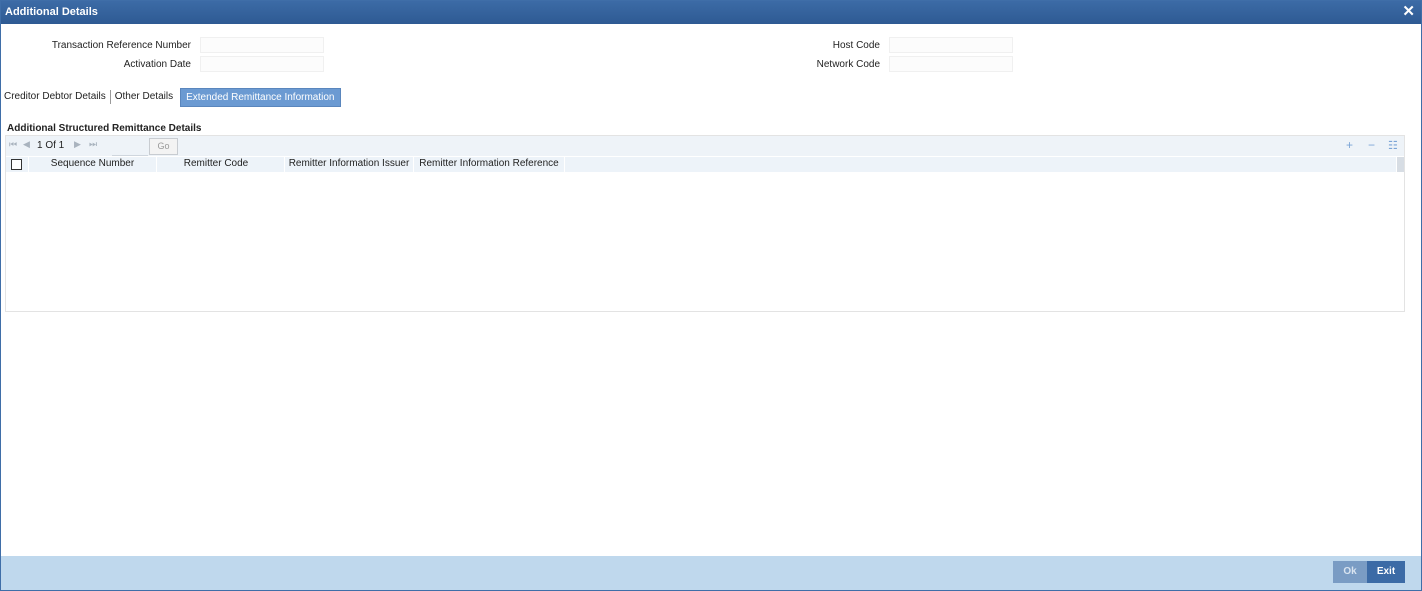  I want to click on tab-other-details: Other Details, so click(144, 97).